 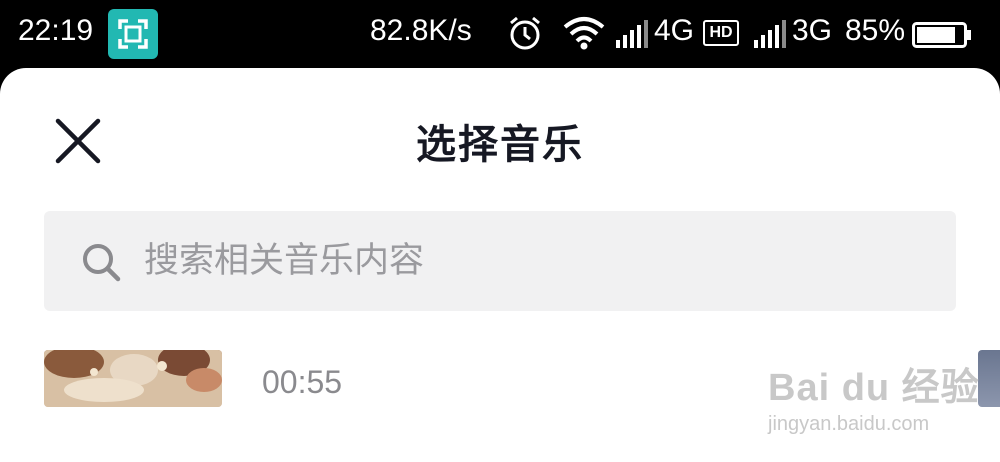 What do you see at coordinates (302, 382) in the screenshot?
I see `track-duration: 00:55` at bounding box center [302, 382].